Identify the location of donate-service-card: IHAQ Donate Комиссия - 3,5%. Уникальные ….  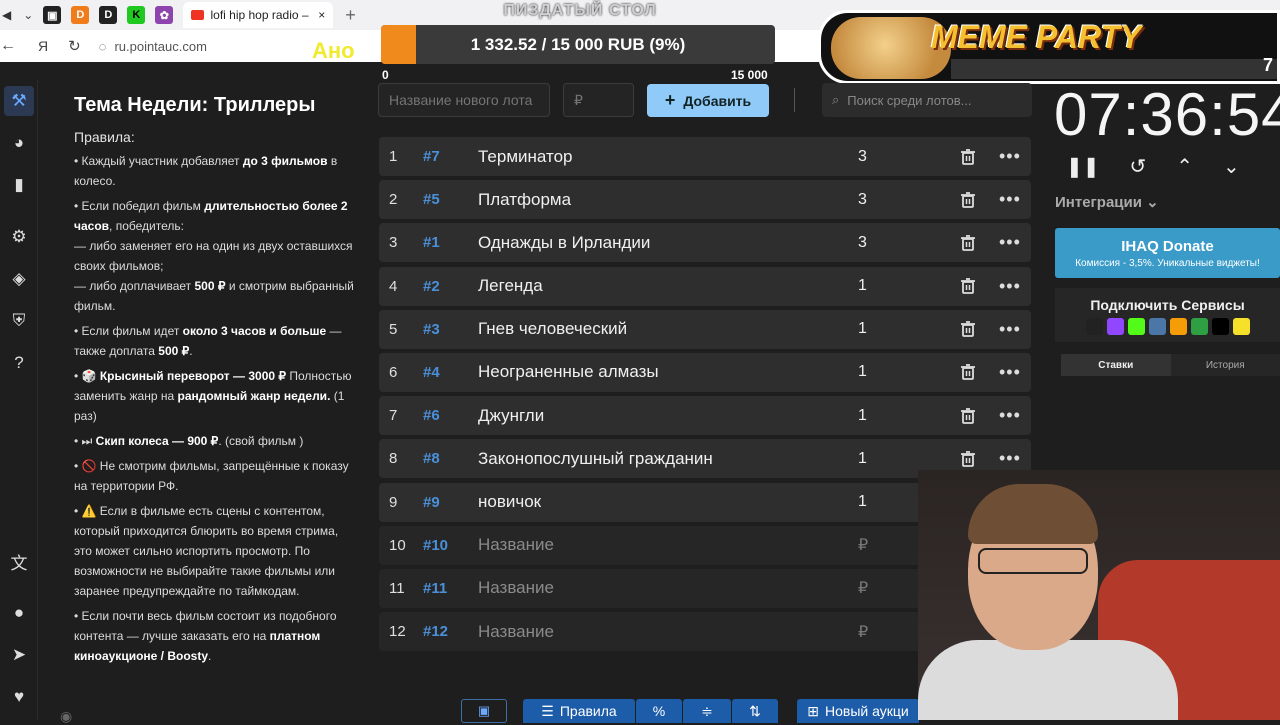
(1167, 253).